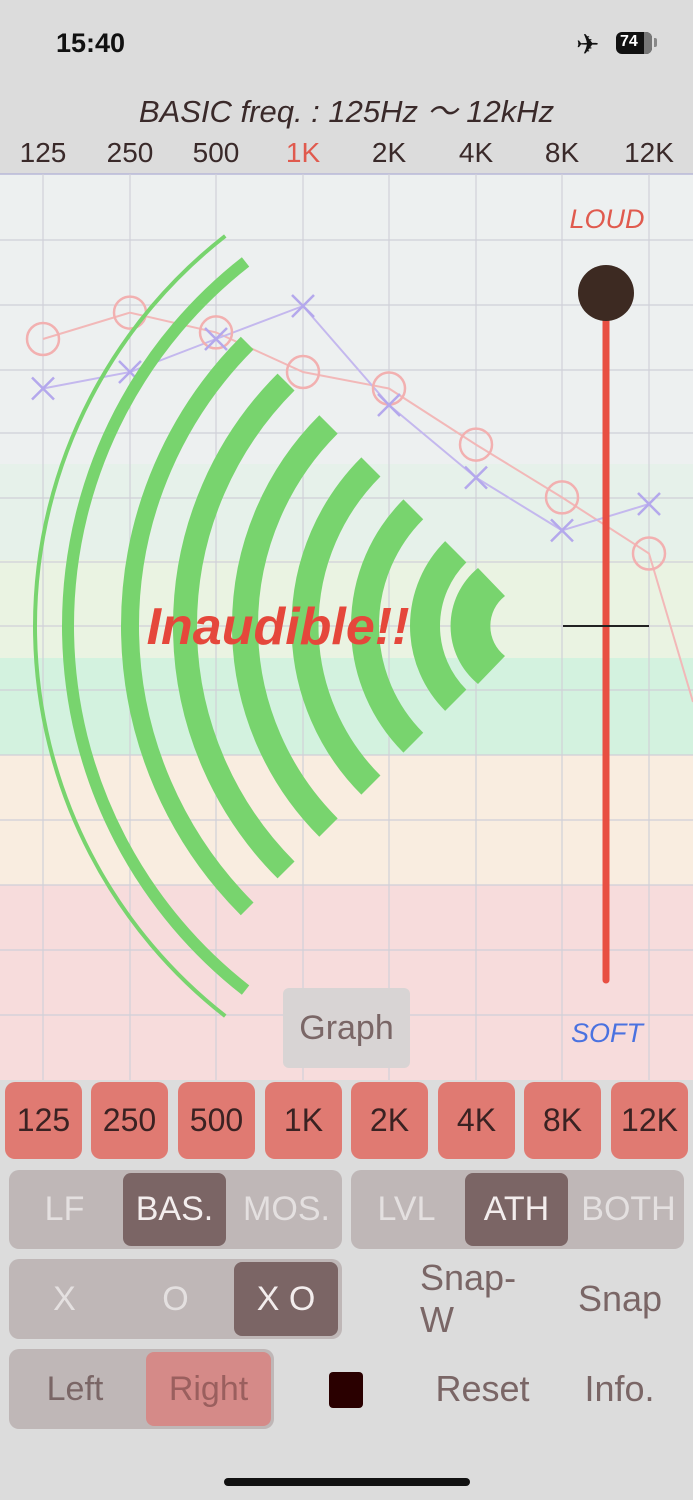 This screenshot has width=693, height=1500. What do you see at coordinates (216, 1120) in the screenshot?
I see `freq-button-500: 500` at bounding box center [216, 1120].